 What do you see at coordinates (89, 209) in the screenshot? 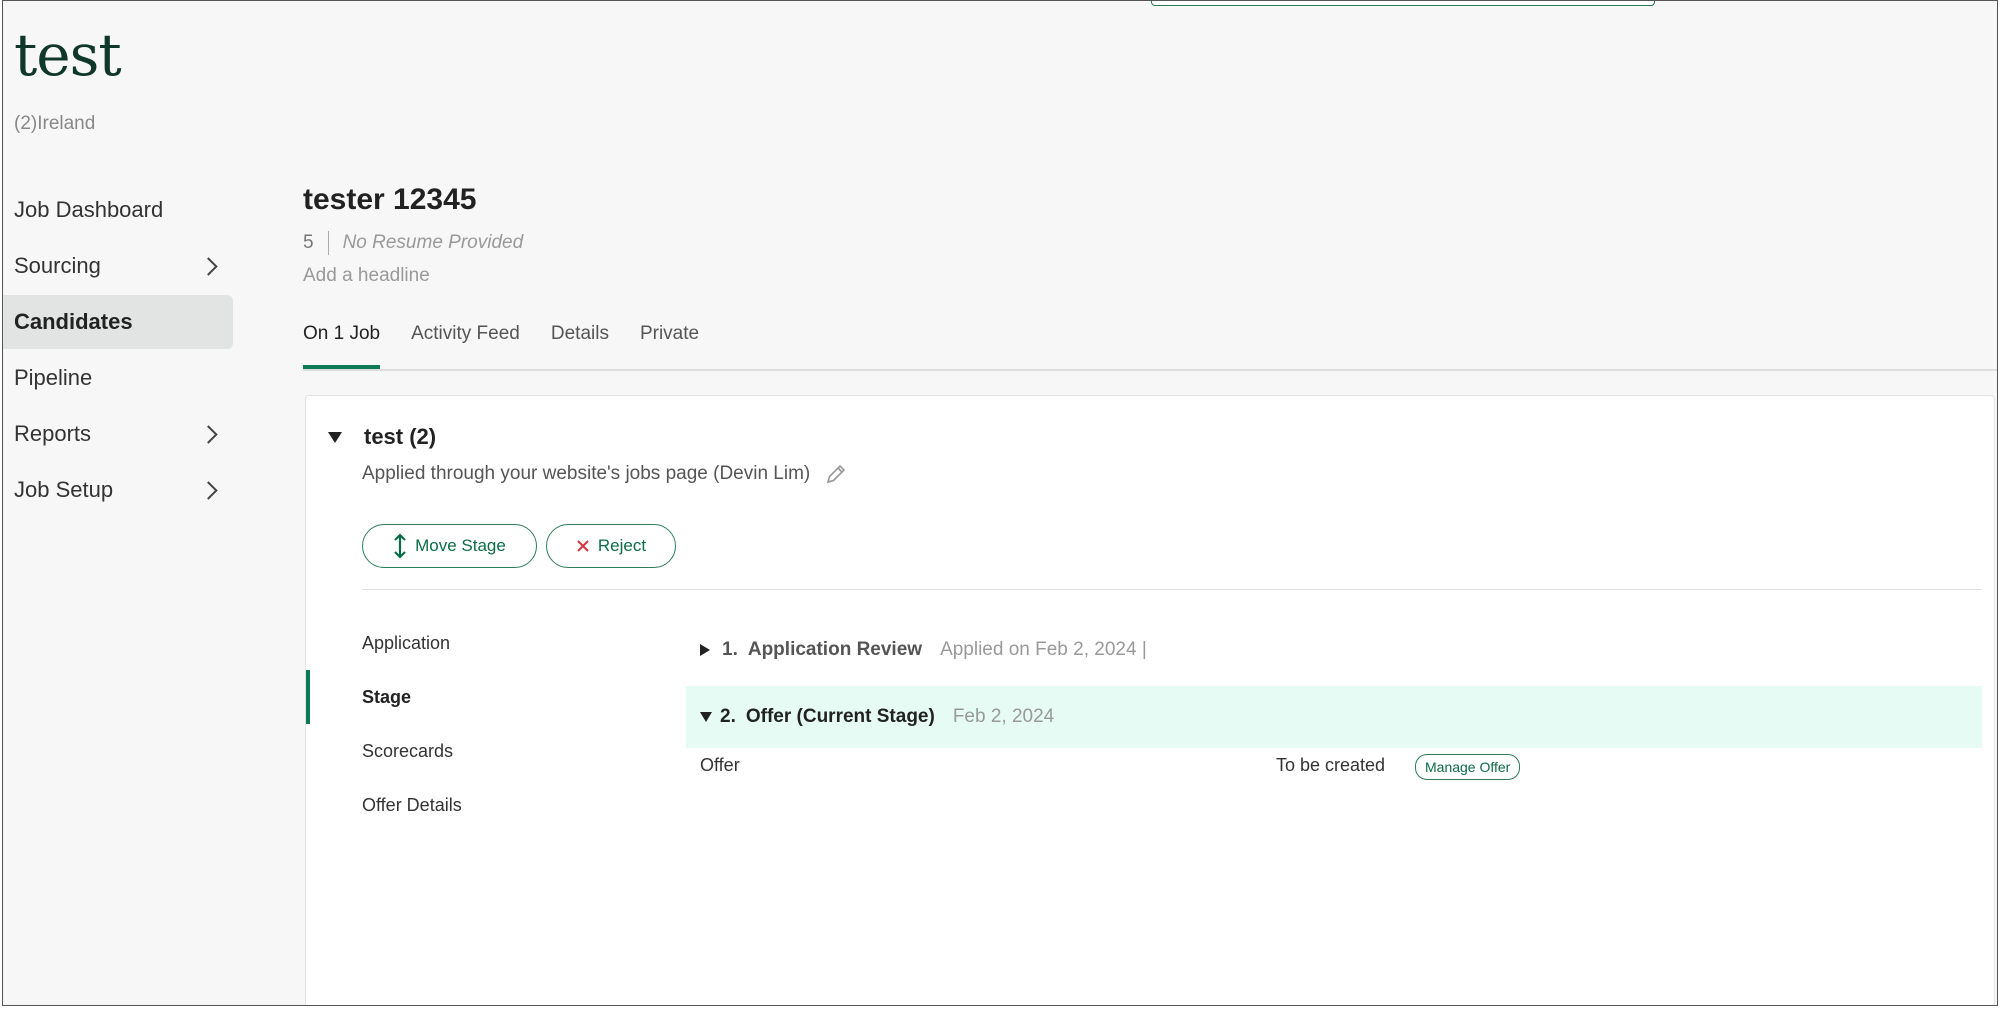
I see `sidebar-item-label: Job Dashboard` at bounding box center [89, 209].